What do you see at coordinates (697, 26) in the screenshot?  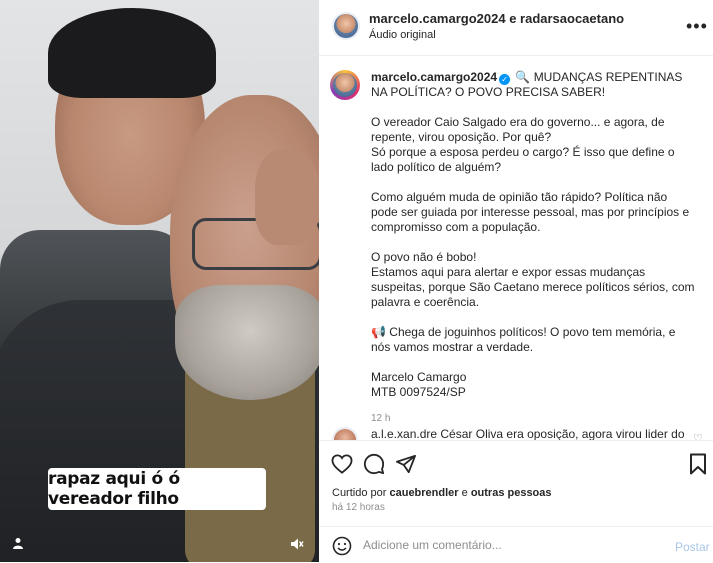 I see `more-horizontal-icon: •••` at bounding box center [697, 26].